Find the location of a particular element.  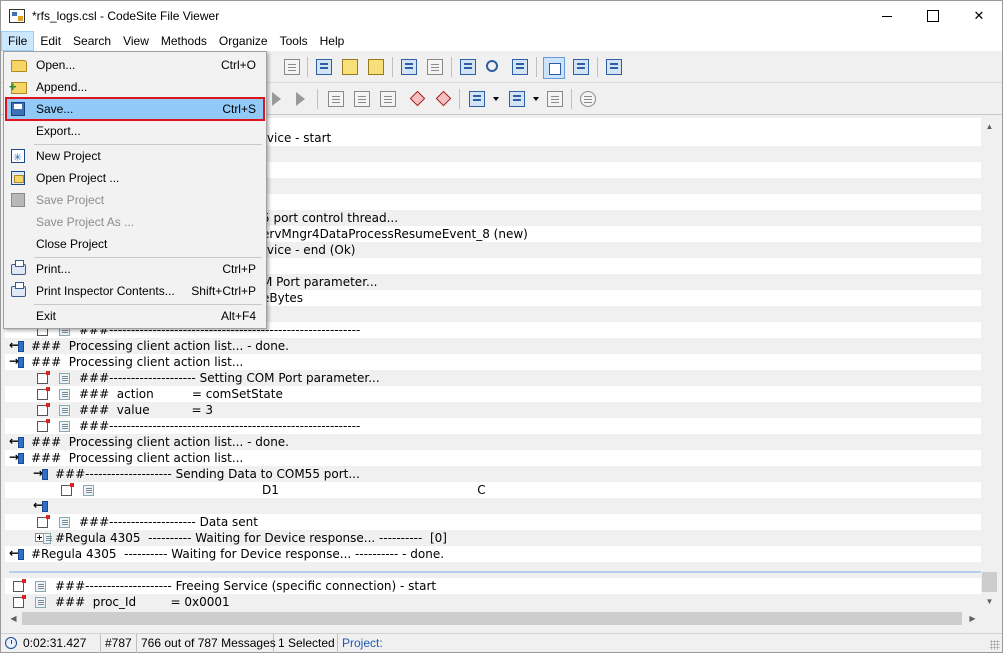

maximize-button is located at coordinates (933, 16).